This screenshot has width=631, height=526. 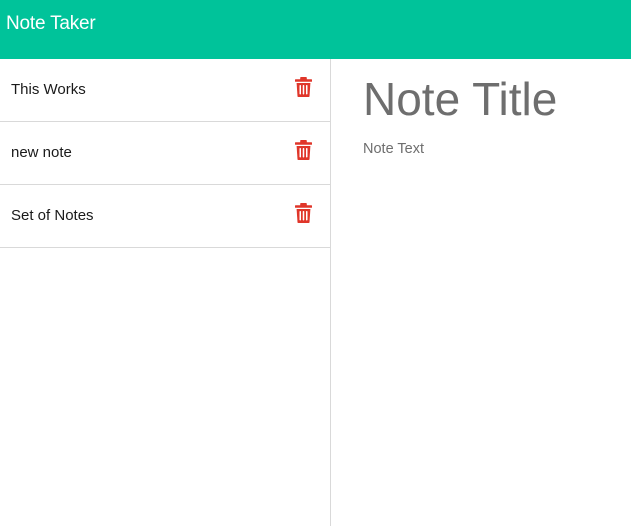 I want to click on note-list-item: new note, so click(x=165, y=153).